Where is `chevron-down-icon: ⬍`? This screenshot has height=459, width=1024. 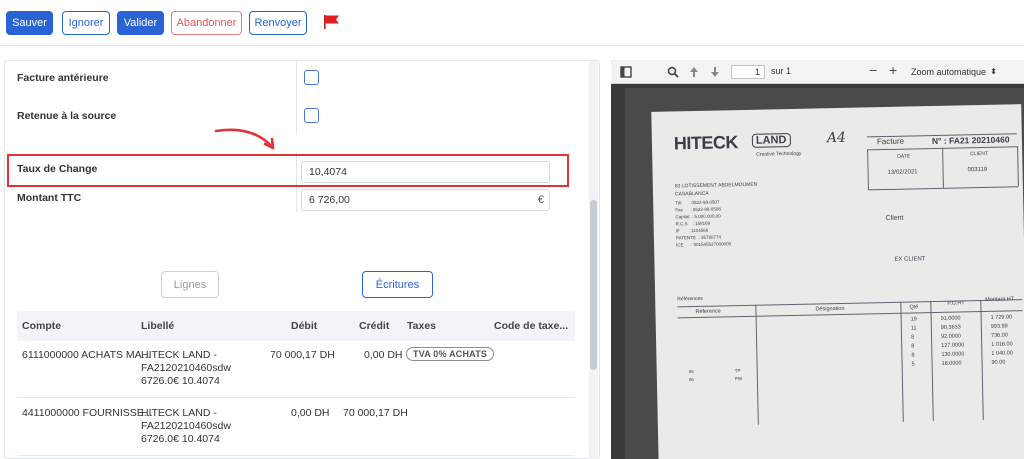 chevron-down-icon: ⬍ is located at coordinates (993, 71).